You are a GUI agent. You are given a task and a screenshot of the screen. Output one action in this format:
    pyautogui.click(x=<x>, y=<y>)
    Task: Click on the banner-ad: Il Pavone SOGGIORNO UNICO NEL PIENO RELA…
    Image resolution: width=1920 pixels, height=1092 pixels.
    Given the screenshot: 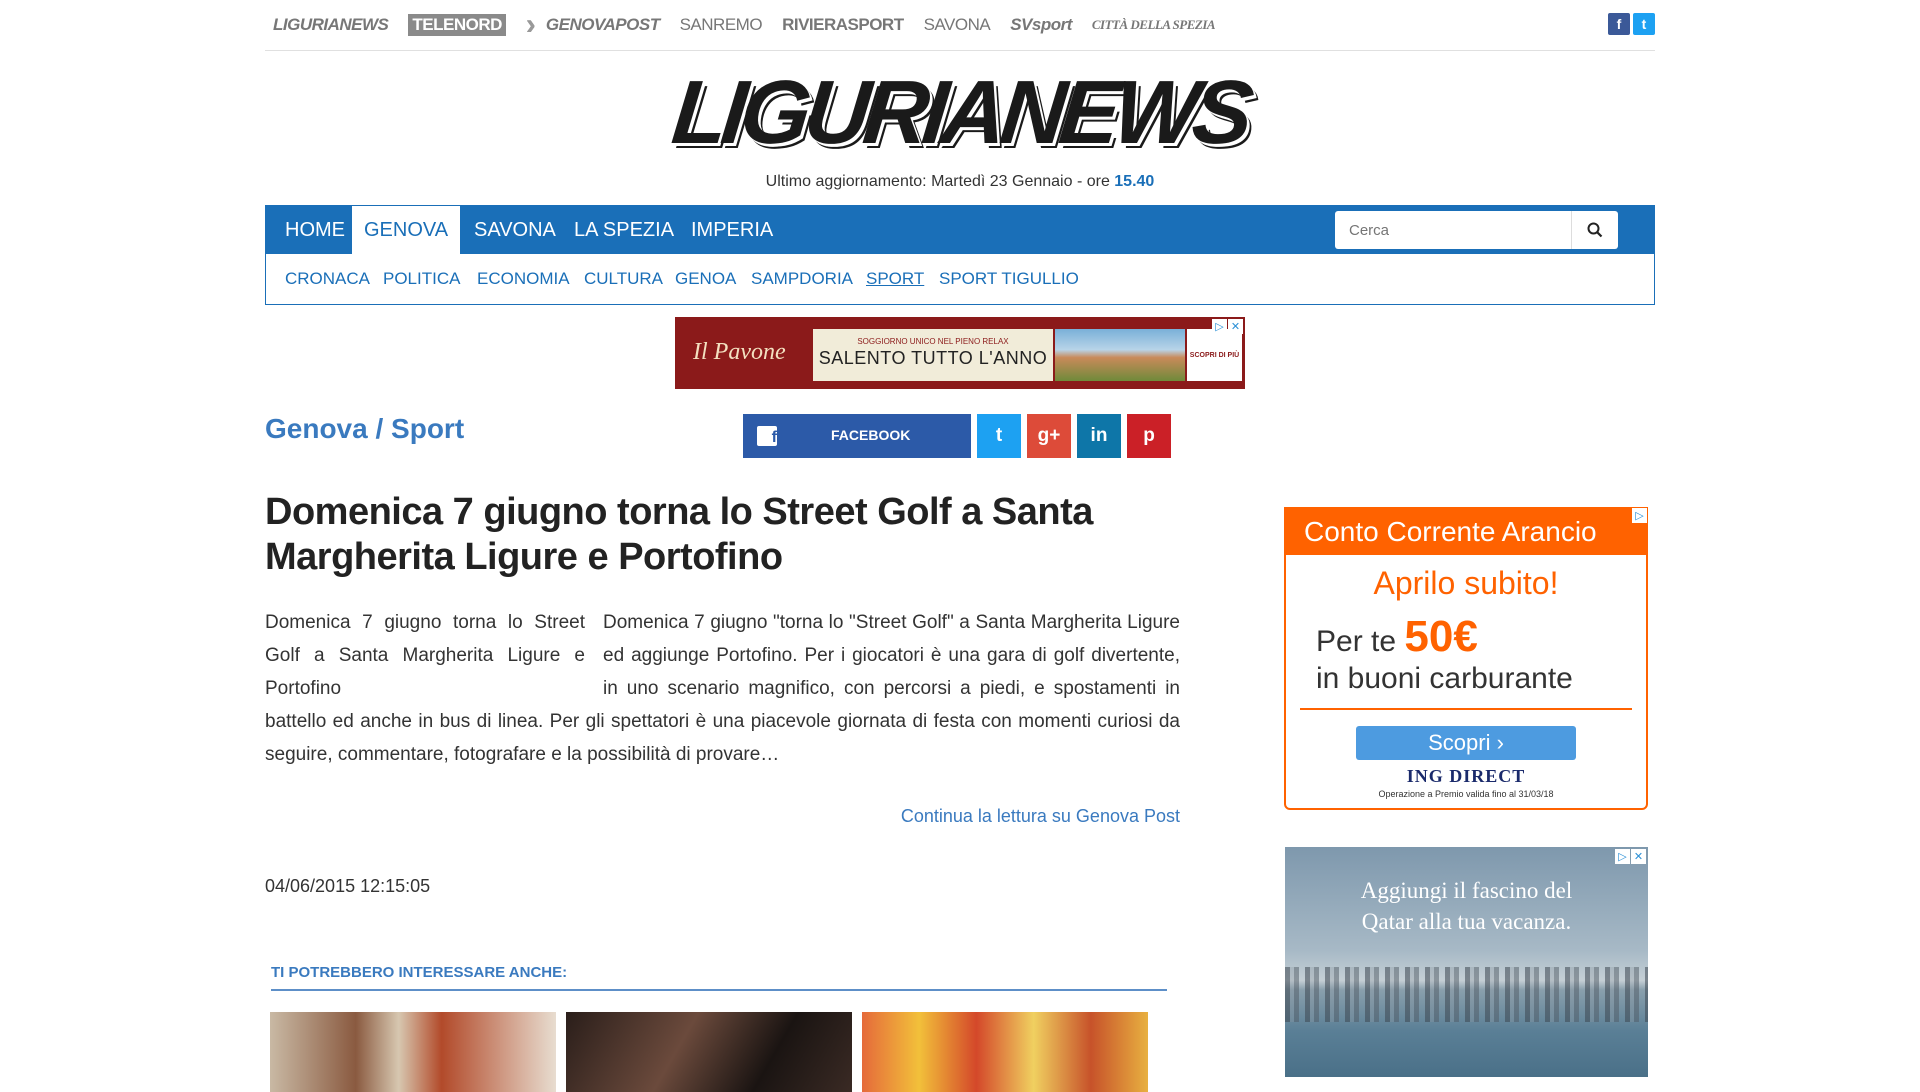 What is the action you would take?
    pyautogui.click(x=960, y=353)
    